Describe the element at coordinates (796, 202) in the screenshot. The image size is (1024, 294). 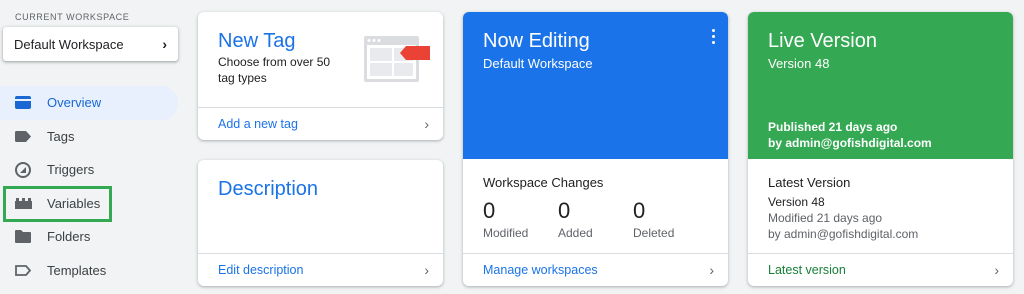
I see `latest-version-number: Version 48` at that location.